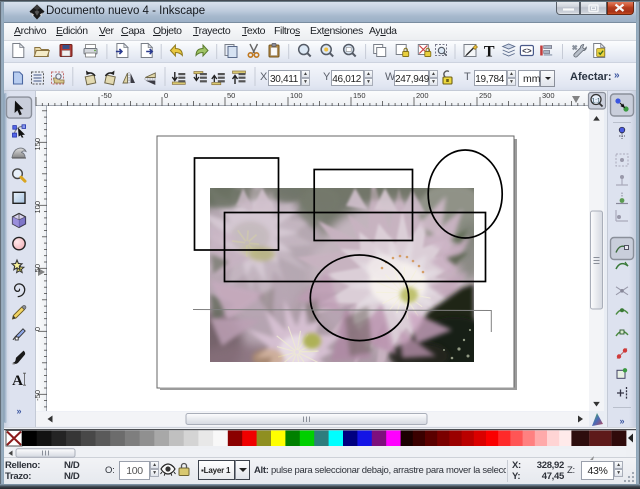  Describe the element at coordinates (548, 95) in the screenshot. I see `svg-text: 300` at that location.